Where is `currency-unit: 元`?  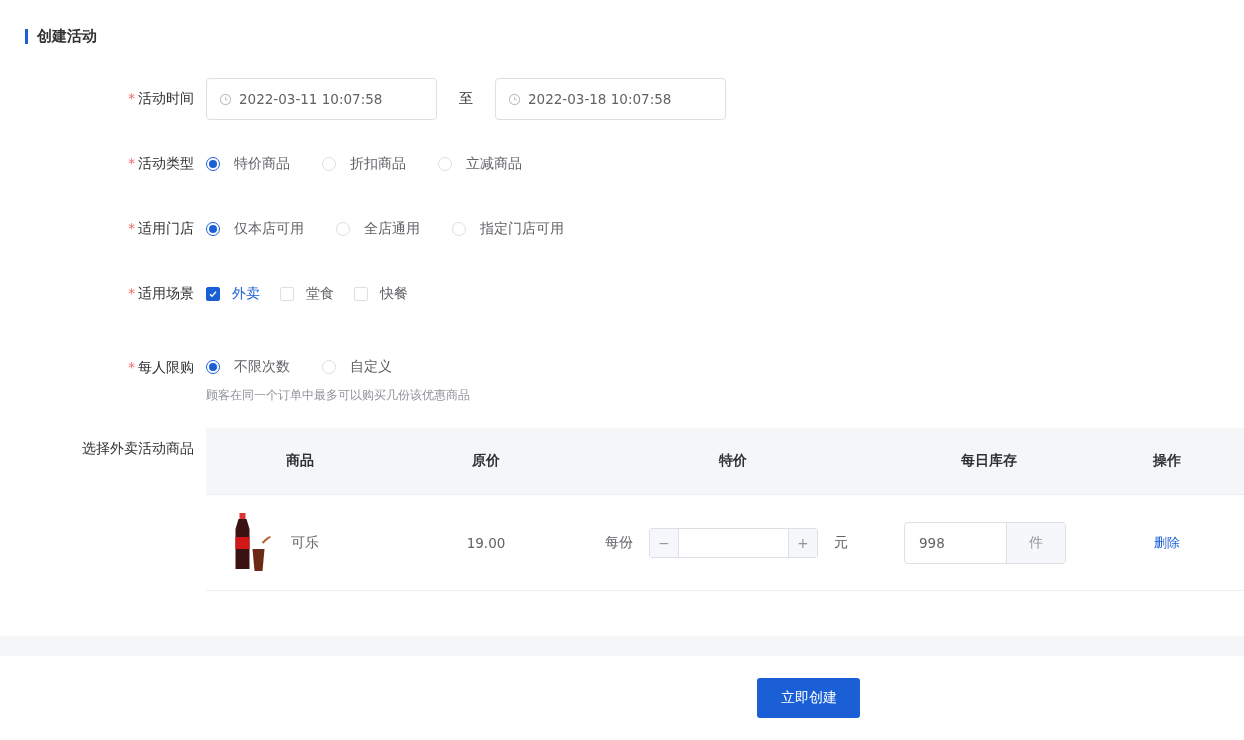 currency-unit: 元 is located at coordinates (841, 542).